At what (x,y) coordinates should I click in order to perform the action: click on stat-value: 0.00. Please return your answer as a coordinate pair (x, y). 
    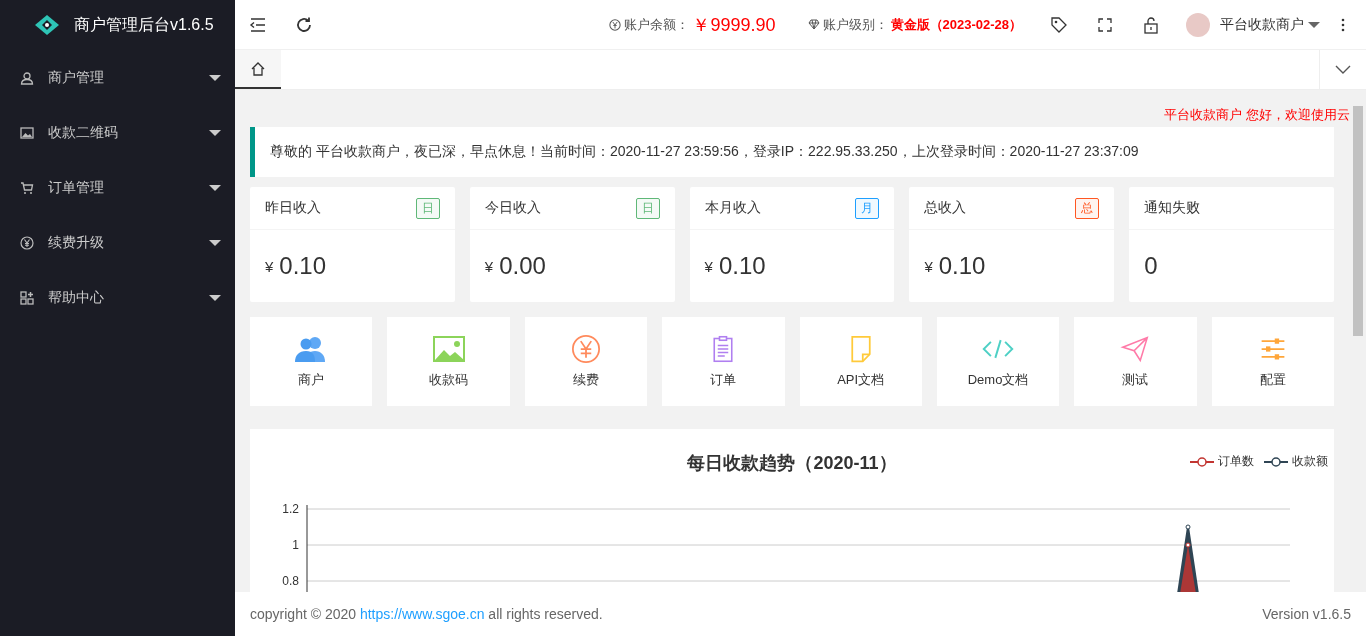
    Looking at the image, I should click on (522, 266).